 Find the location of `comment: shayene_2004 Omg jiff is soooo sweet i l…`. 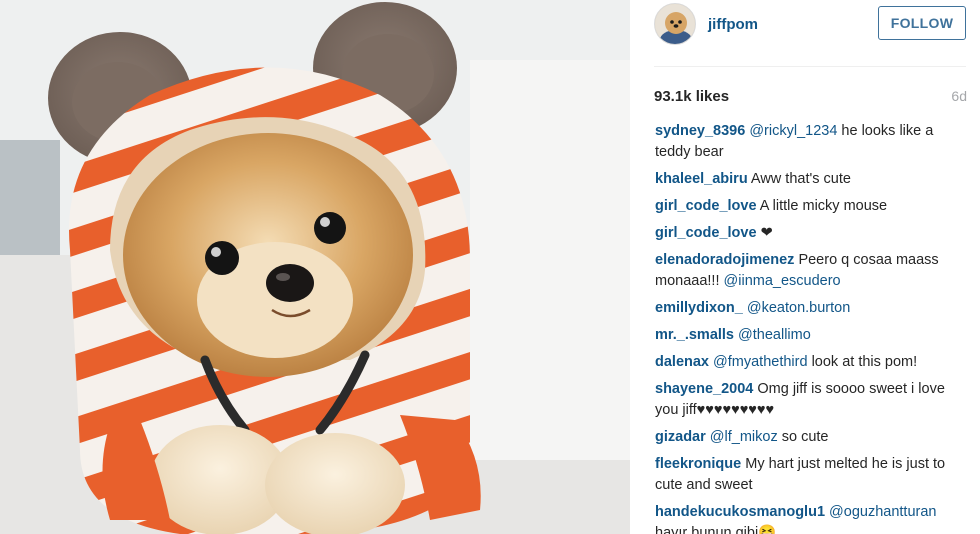

comment: shayene_2004 Omg jiff is soooo sweet i l… is located at coordinates (811, 400).